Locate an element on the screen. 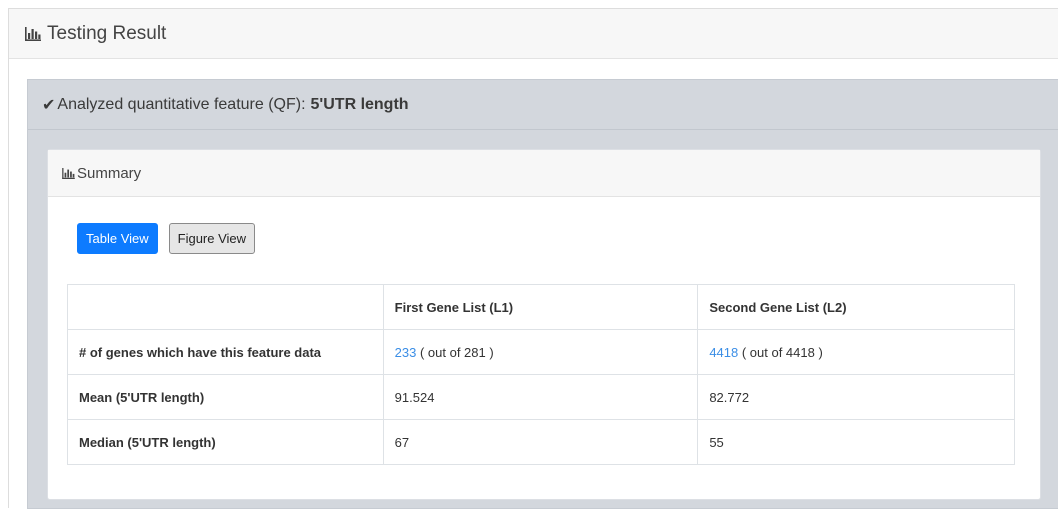  table-row: Median (5'UTR length) 67 55 is located at coordinates (541, 442).